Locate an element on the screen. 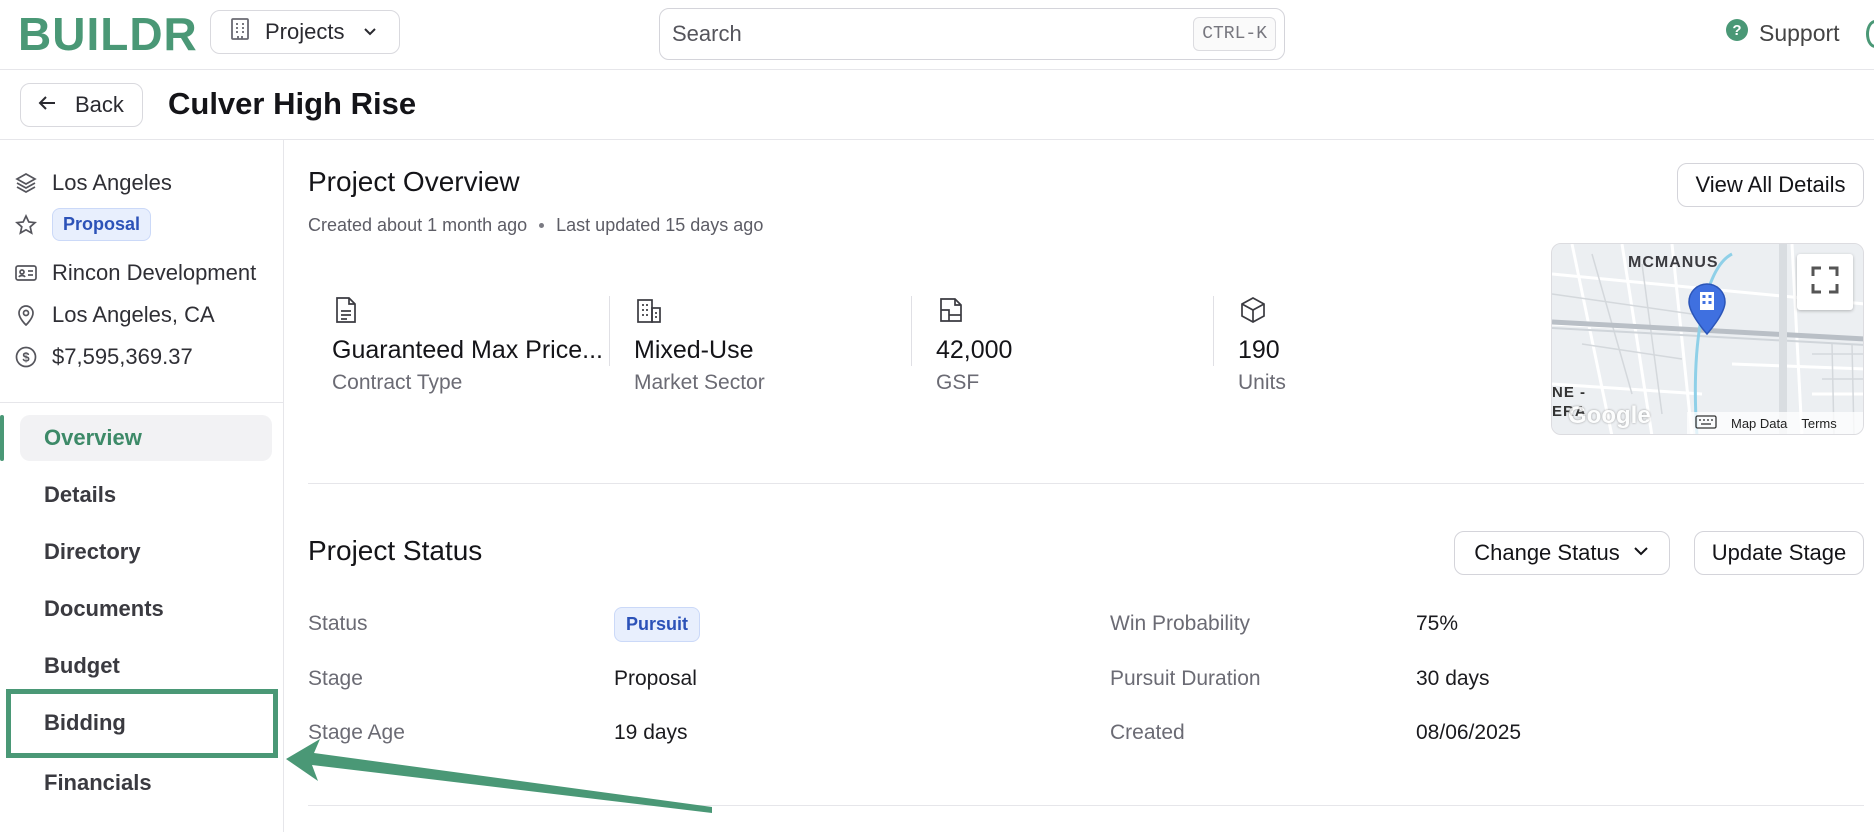 The image size is (1874, 832). map-terms-link: Terms is located at coordinates (1818, 423).